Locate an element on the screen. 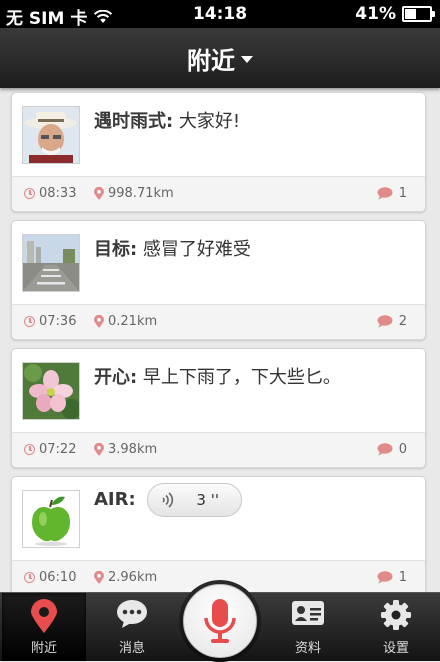 The width and height of the screenshot is (440, 662). tab-label: 附近 is located at coordinates (43, 648).